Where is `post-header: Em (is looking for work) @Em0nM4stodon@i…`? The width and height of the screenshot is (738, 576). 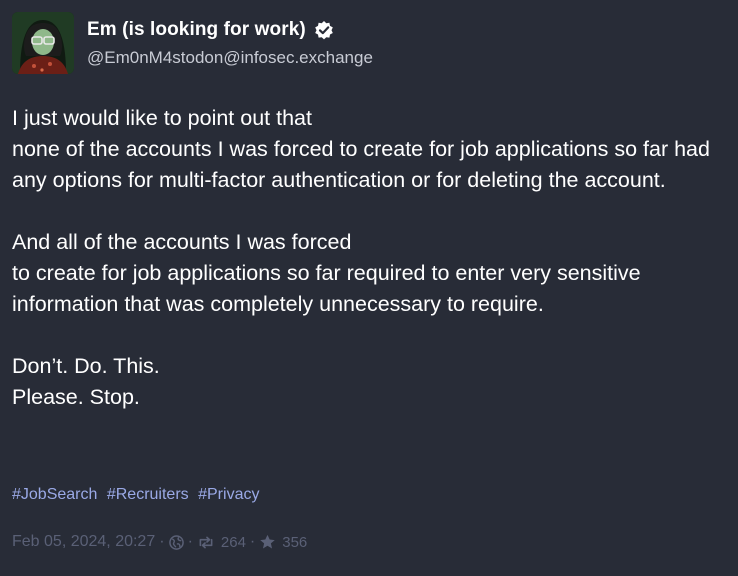
post-header: Em (is looking for work) @Em0nM4stodon@i… is located at coordinates (192, 43).